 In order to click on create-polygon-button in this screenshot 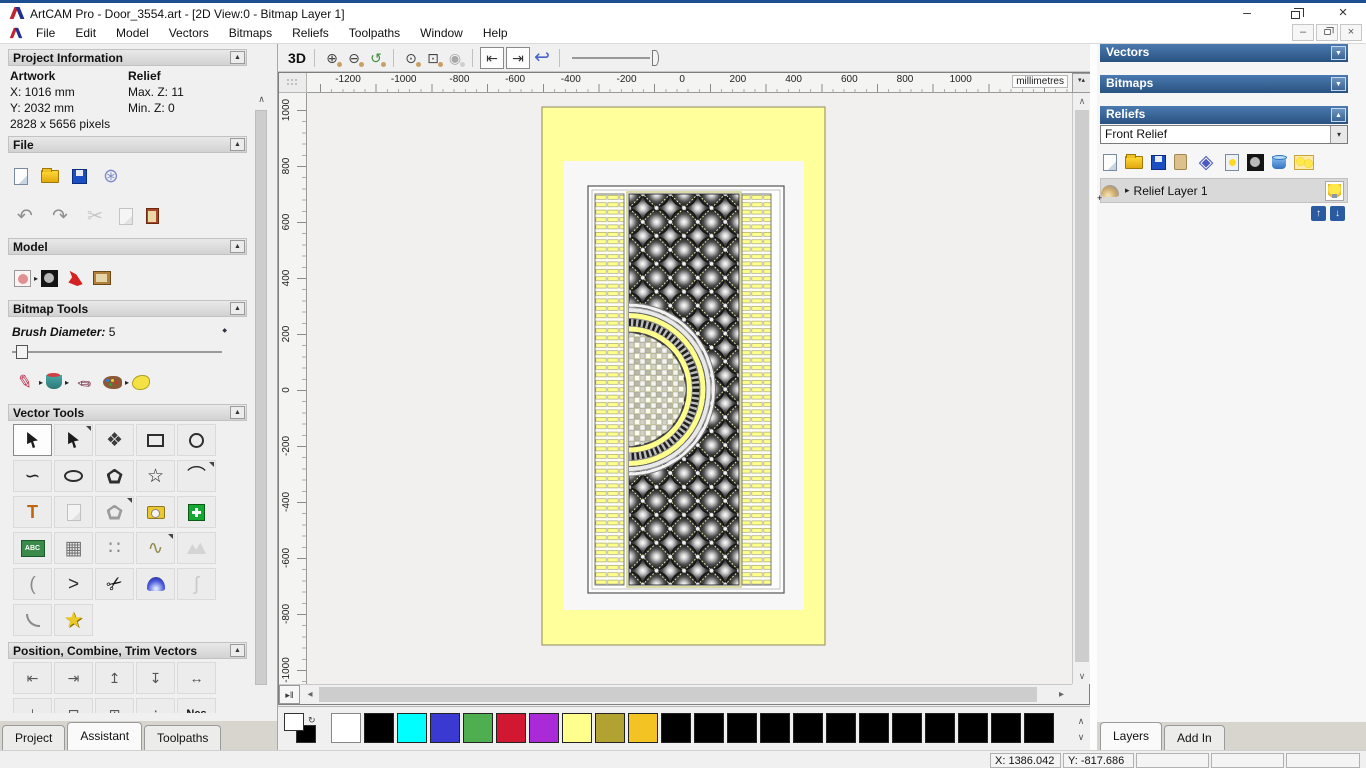, I will do `click(114, 476)`.